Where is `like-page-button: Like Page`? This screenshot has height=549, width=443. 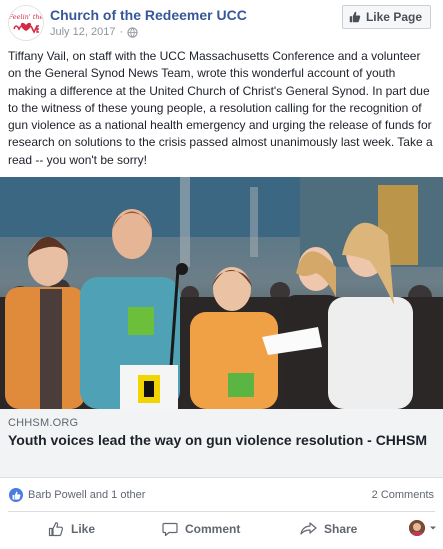
like-page-button: Like Page is located at coordinates (386, 17).